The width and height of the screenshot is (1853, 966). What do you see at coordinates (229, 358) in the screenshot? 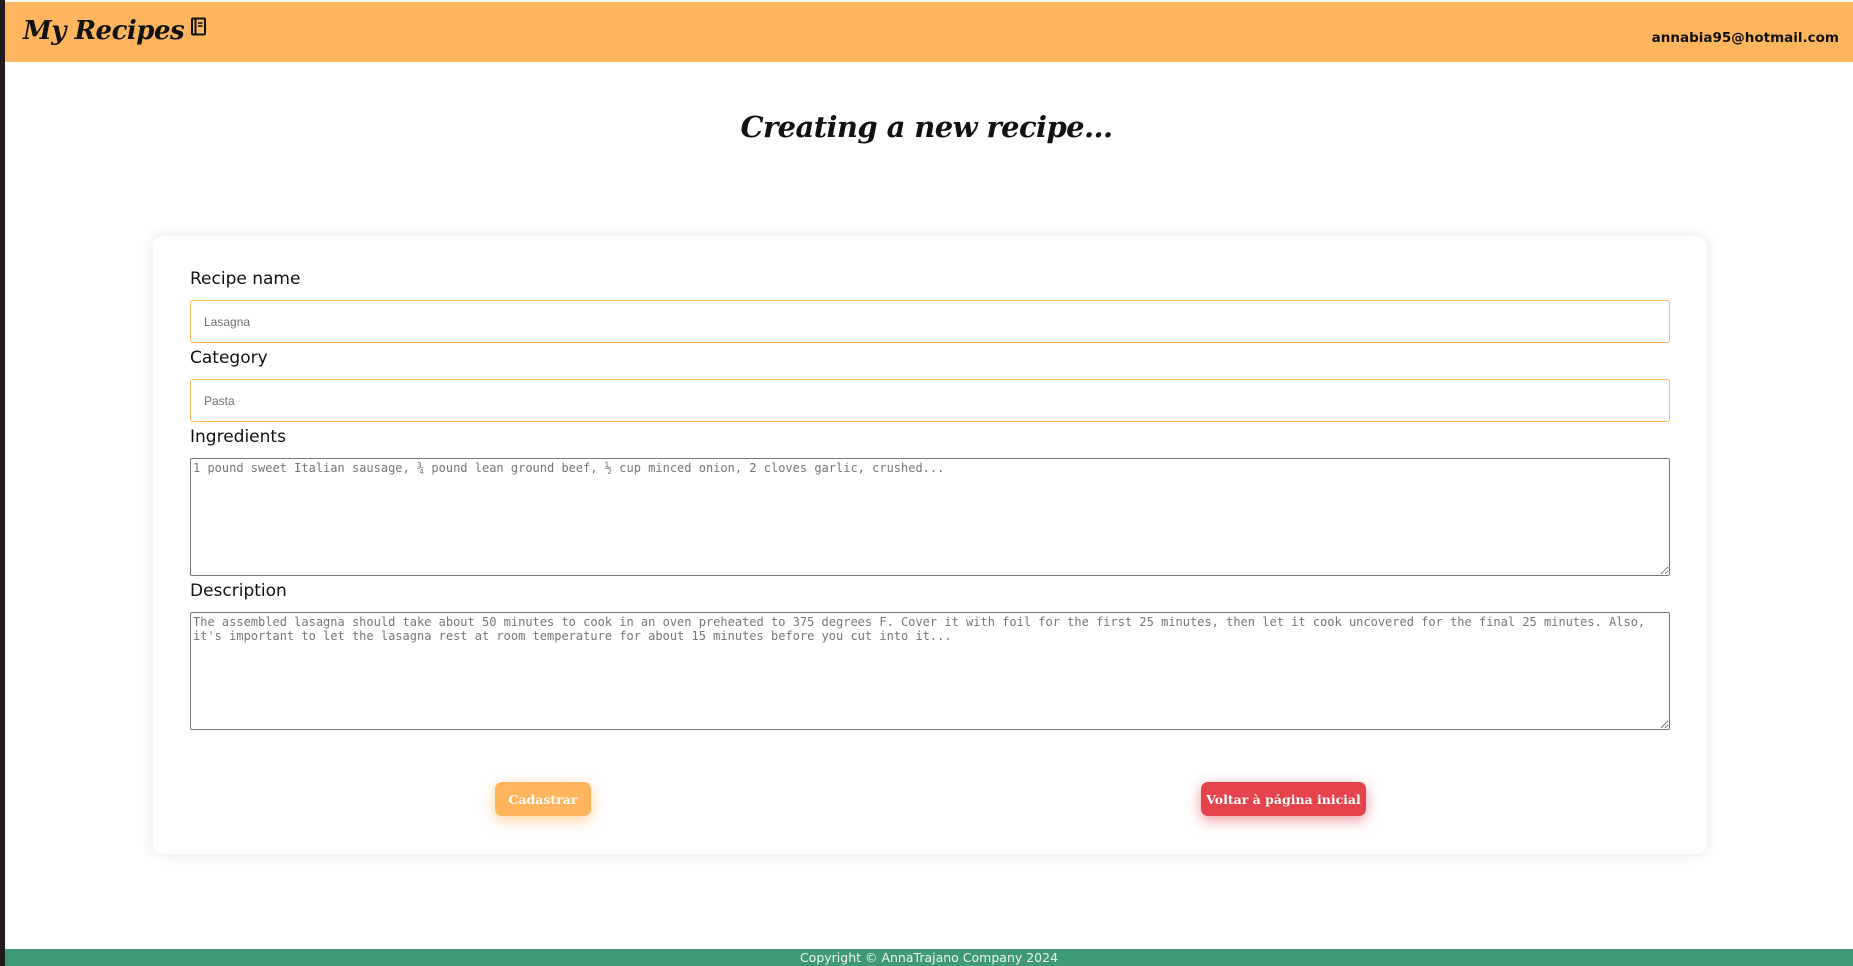
I see `category-label: Category` at bounding box center [229, 358].